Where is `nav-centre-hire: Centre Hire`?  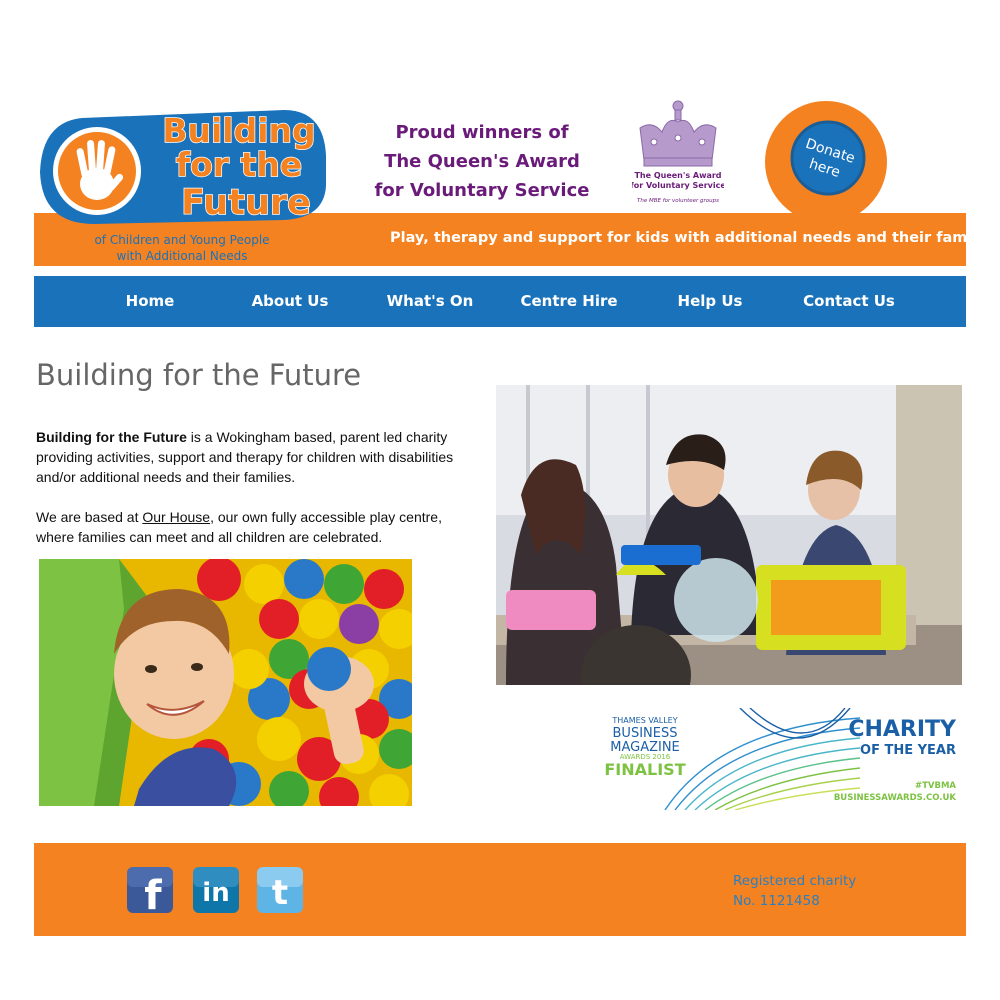 nav-centre-hire: Centre Hire is located at coordinates (569, 301).